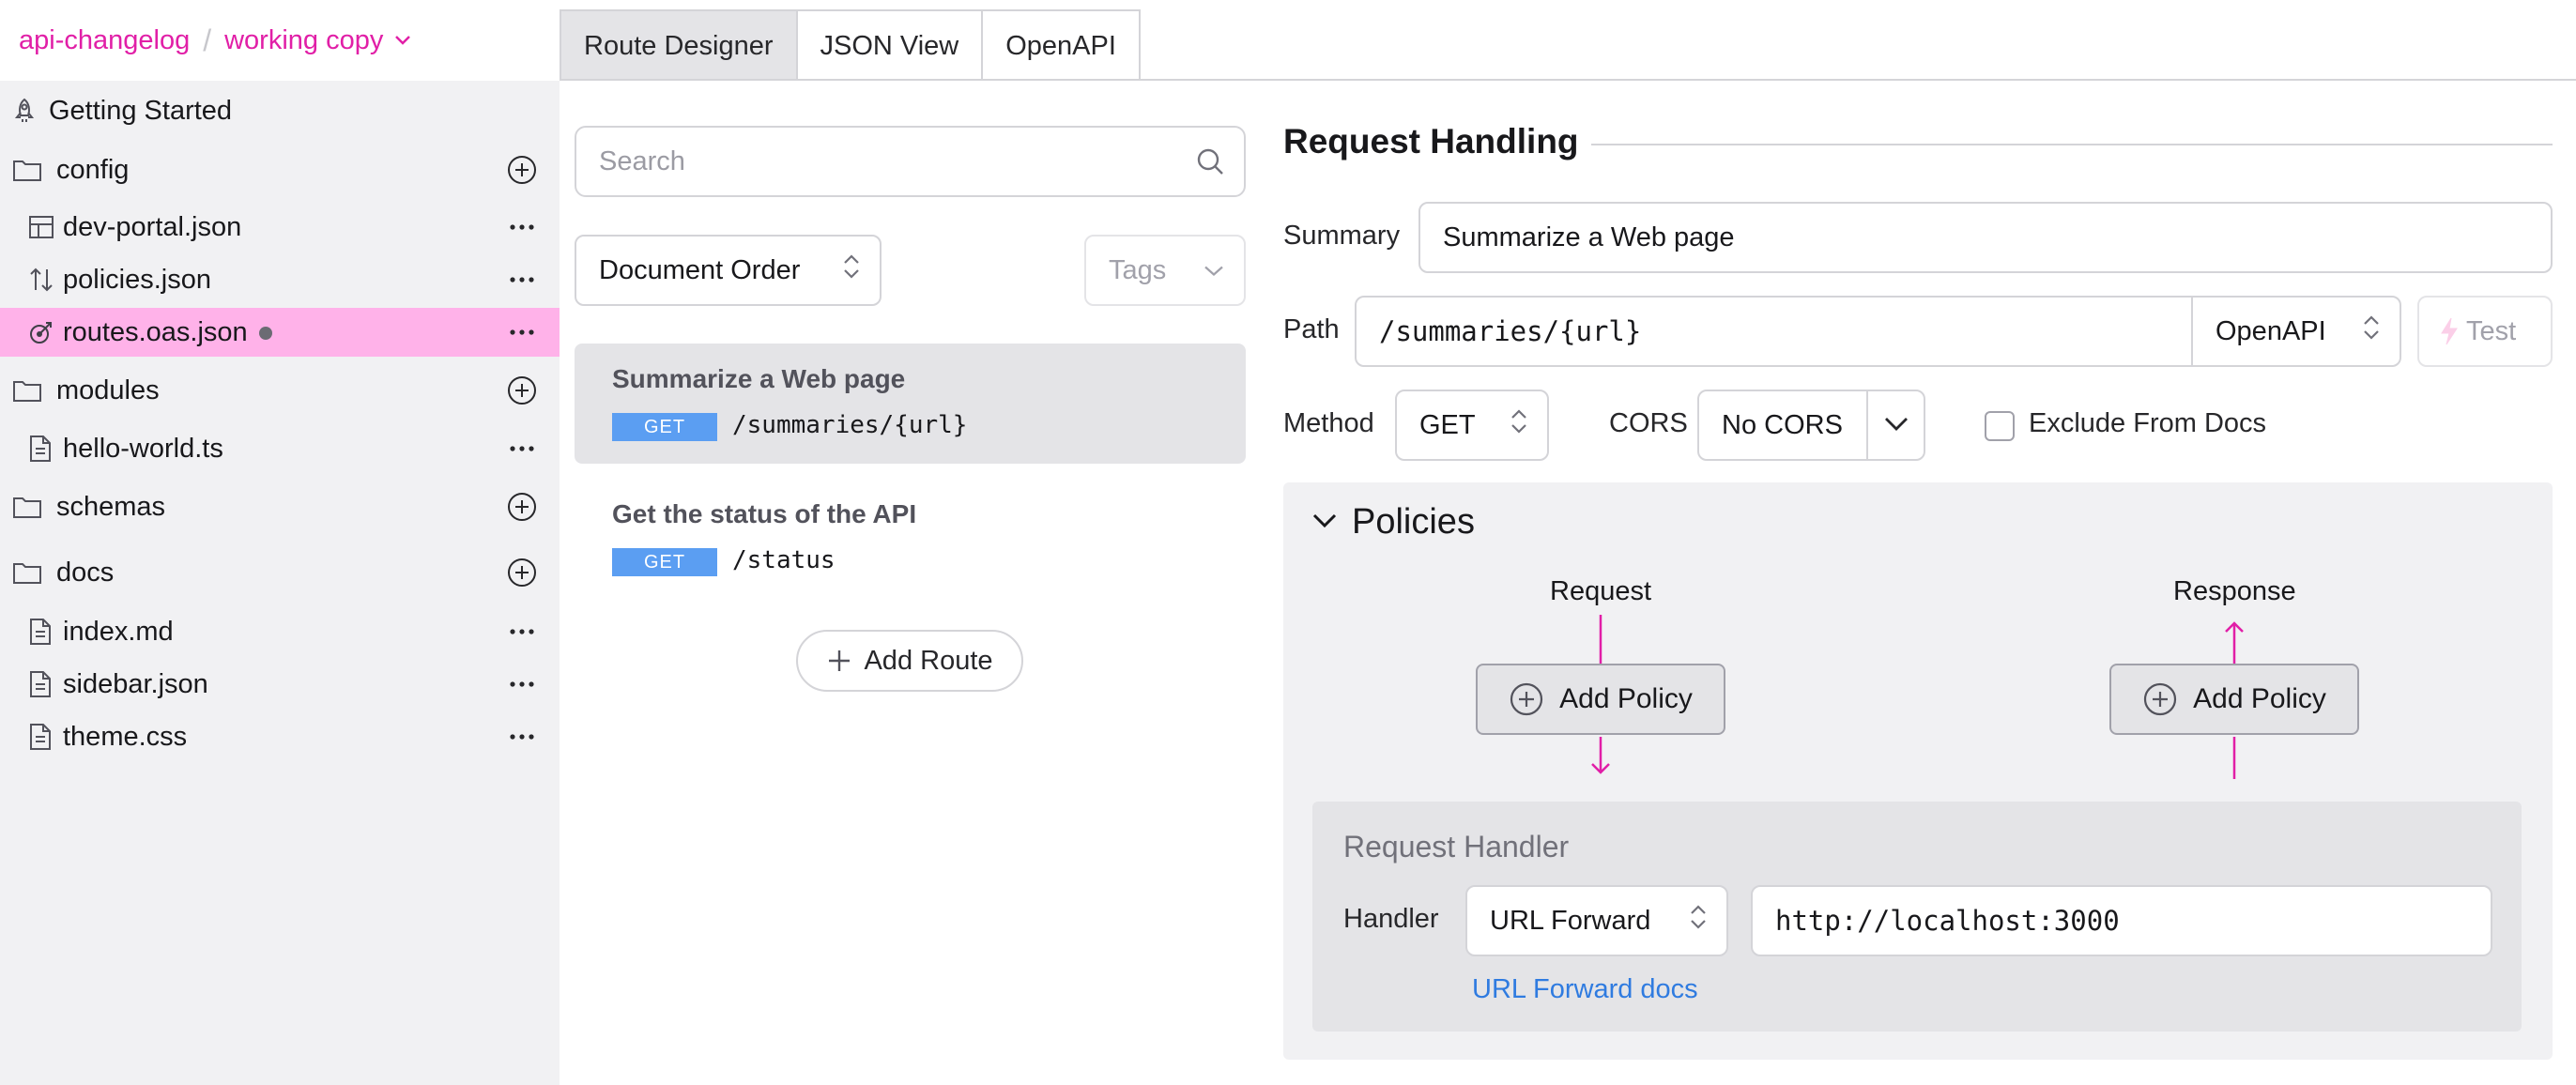 The width and height of the screenshot is (2576, 1085). What do you see at coordinates (2148, 423) in the screenshot?
I see `exclude-from-docs-label: Exclude From Docs` at bounding box center [2148, 423].